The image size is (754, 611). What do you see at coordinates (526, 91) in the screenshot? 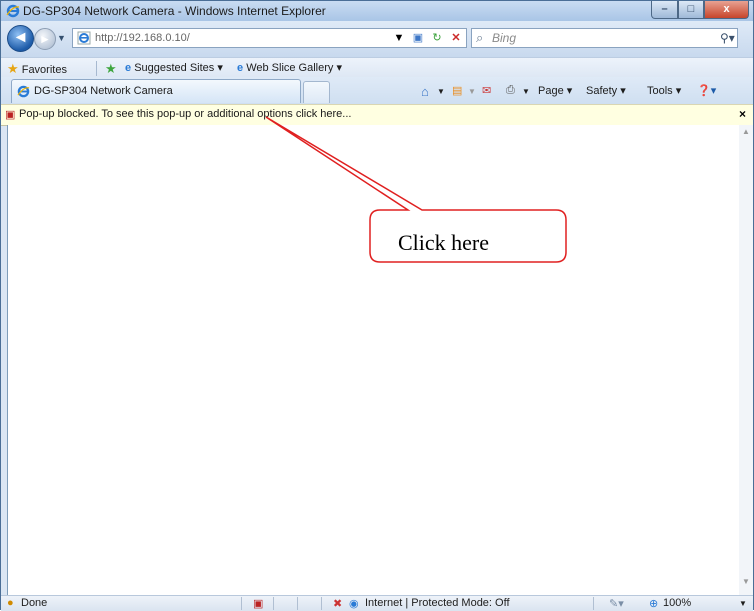
I see `print-dropdown-icon: ▼` at bounding box center [526, 91].